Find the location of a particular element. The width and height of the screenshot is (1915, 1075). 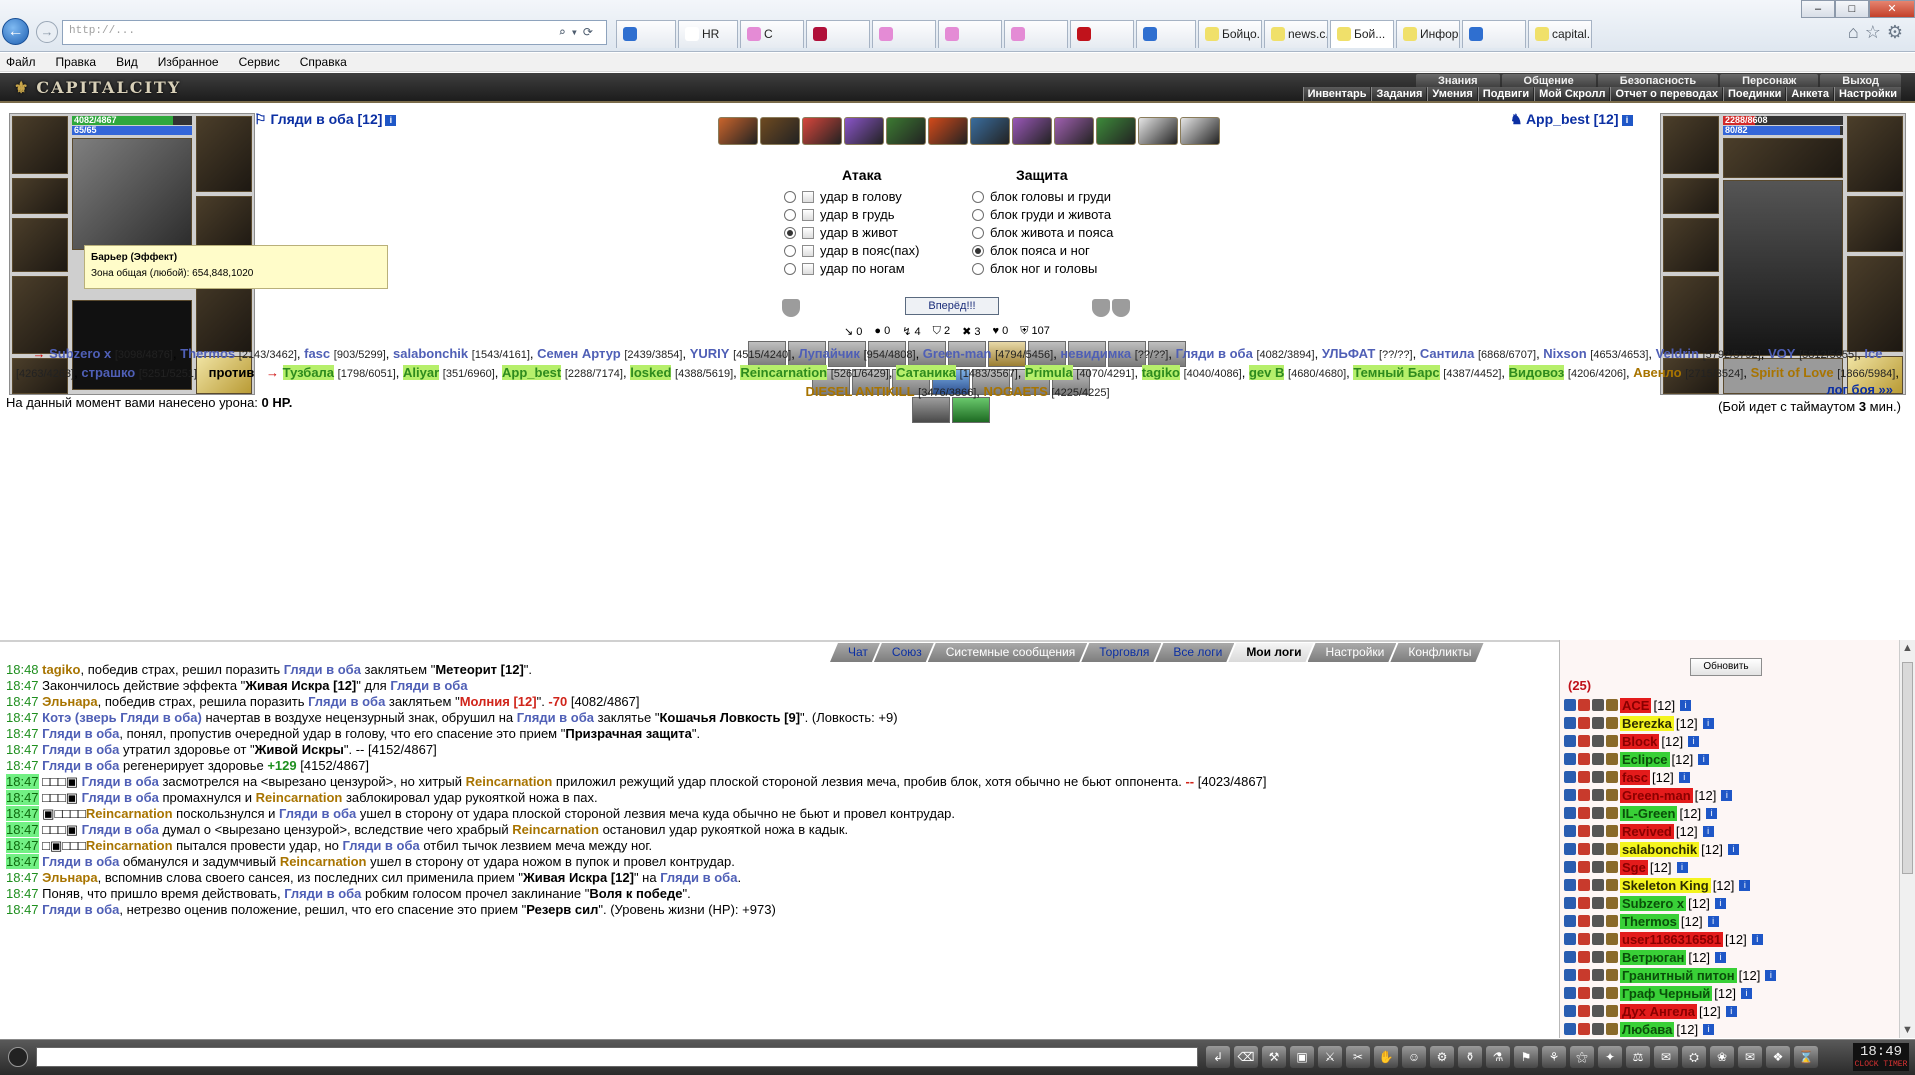

top-nav-item: Персонаж is located at coordinates (1769, 81).